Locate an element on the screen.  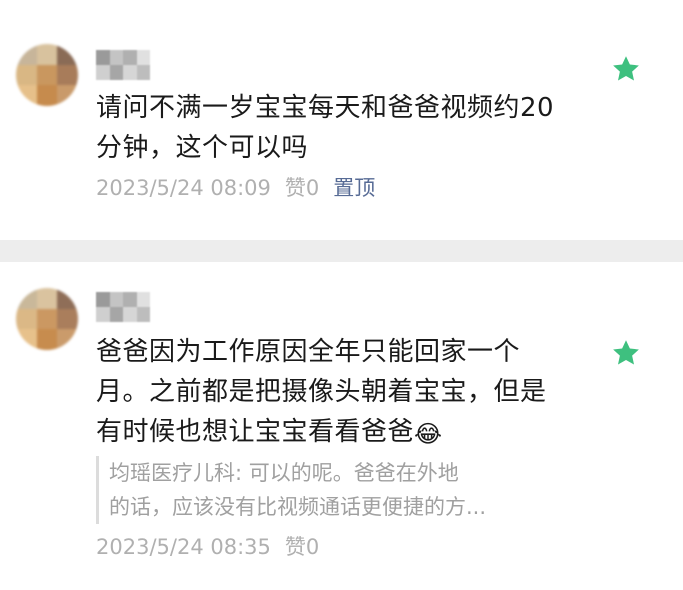
pin-link: 置顶 is located at coordinates (354, 188).